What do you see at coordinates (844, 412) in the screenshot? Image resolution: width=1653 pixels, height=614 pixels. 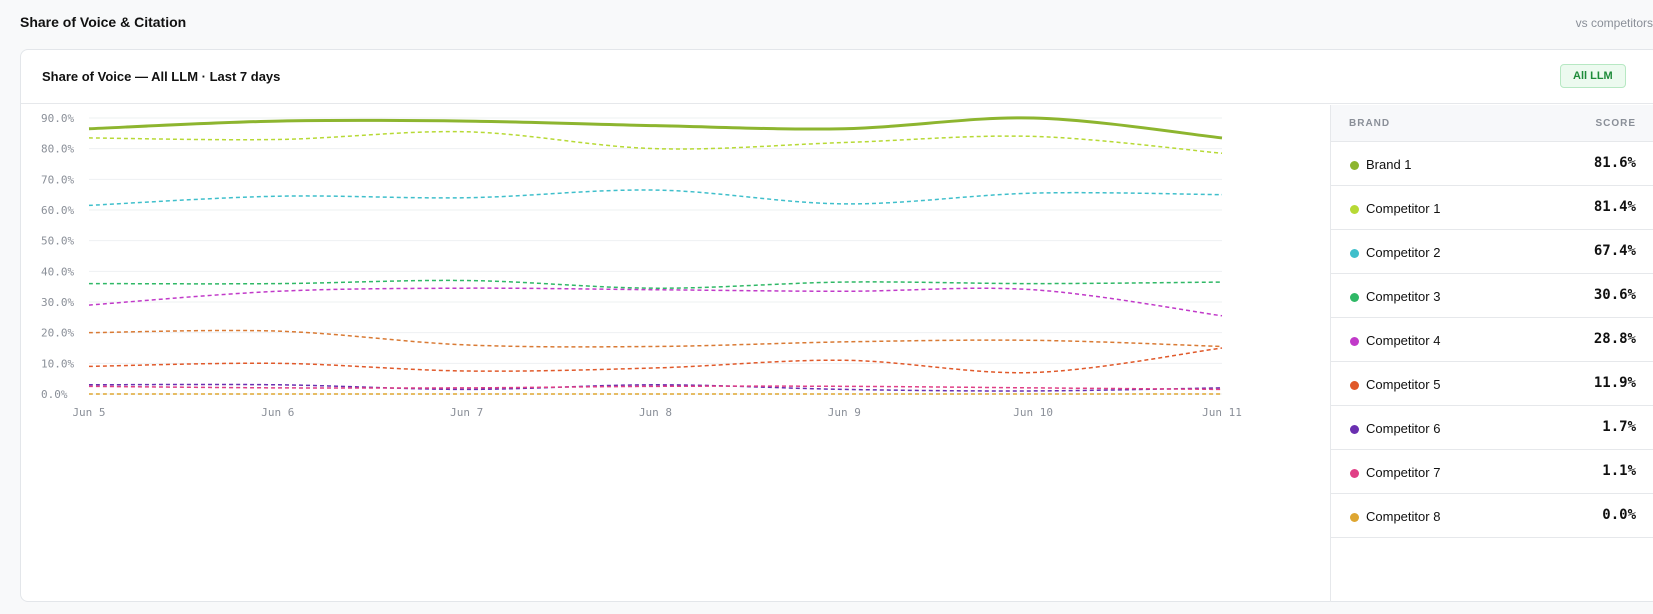 I see `x-tick-label: Jun 9` at bounding box center [844, 412].